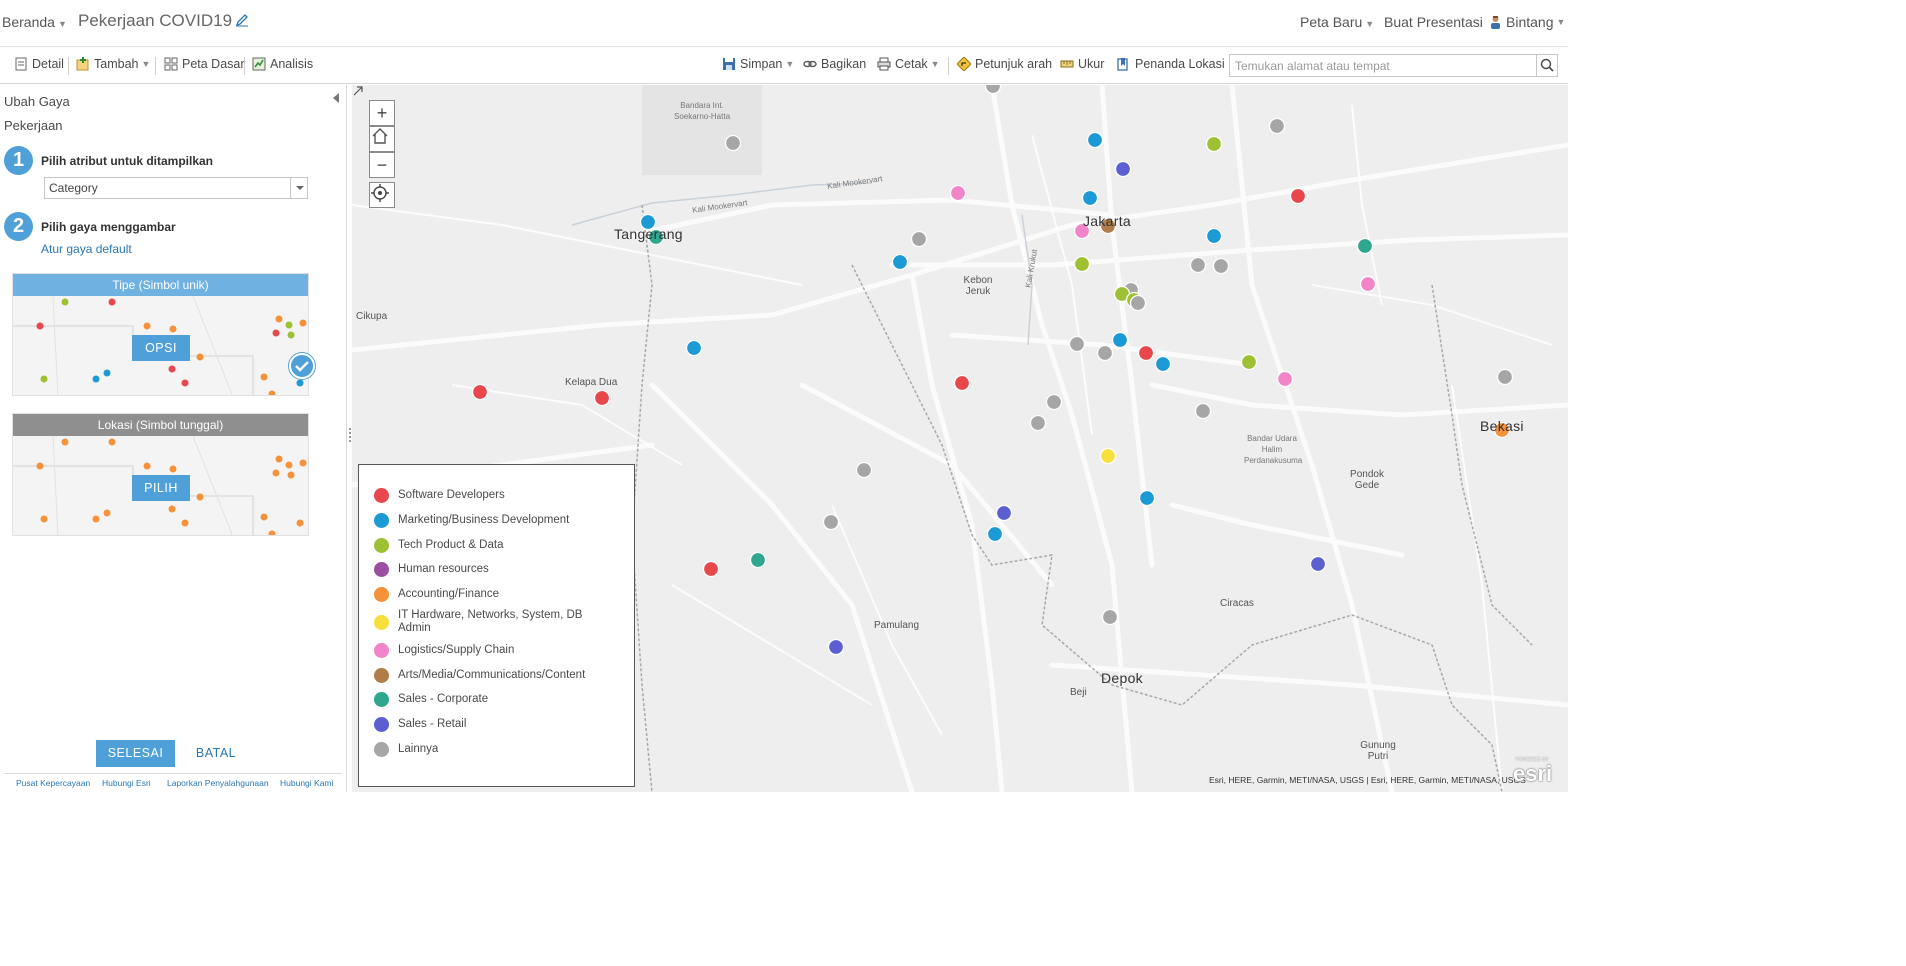 The width and height of the screenshot is (1906, 966). I want to click on map-label-bekasi: Bekasi, so click(1502, 426).